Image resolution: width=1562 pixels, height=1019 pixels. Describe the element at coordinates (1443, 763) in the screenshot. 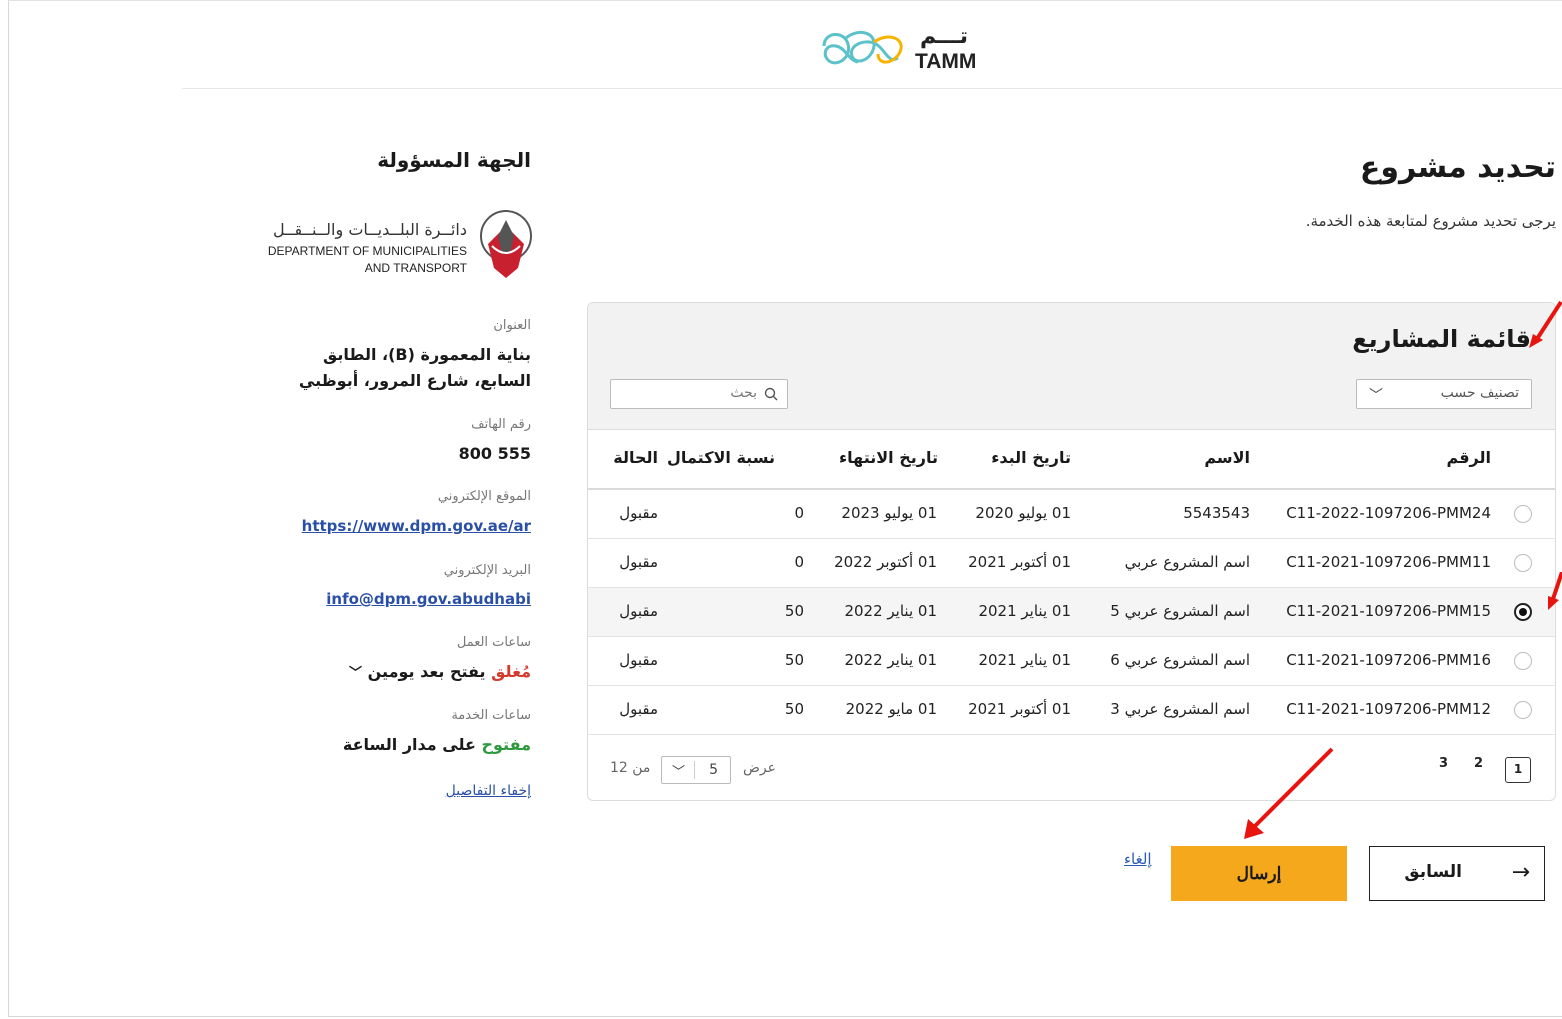

I see `page-3-button: 3` at that location.